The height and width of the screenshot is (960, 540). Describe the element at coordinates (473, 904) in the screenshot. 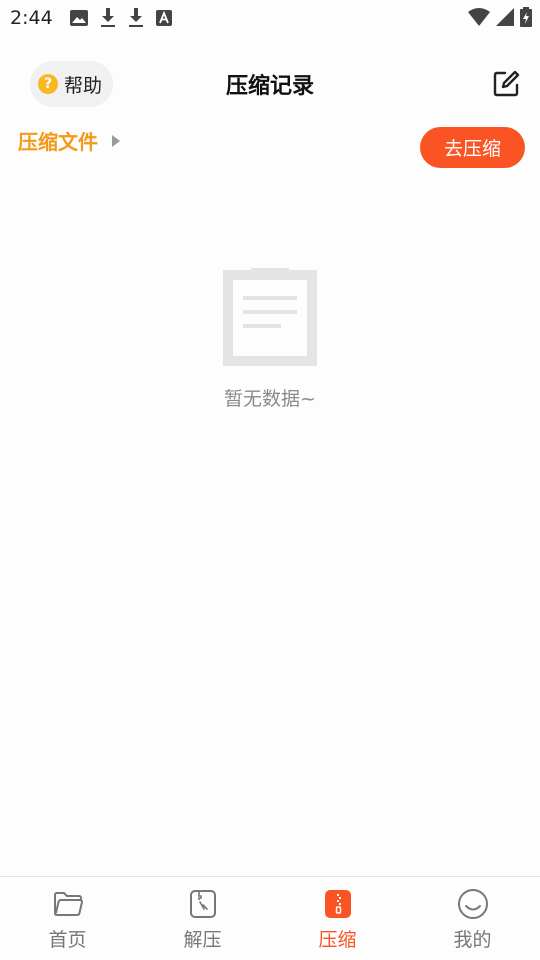

I see `smile-icon` at that location.